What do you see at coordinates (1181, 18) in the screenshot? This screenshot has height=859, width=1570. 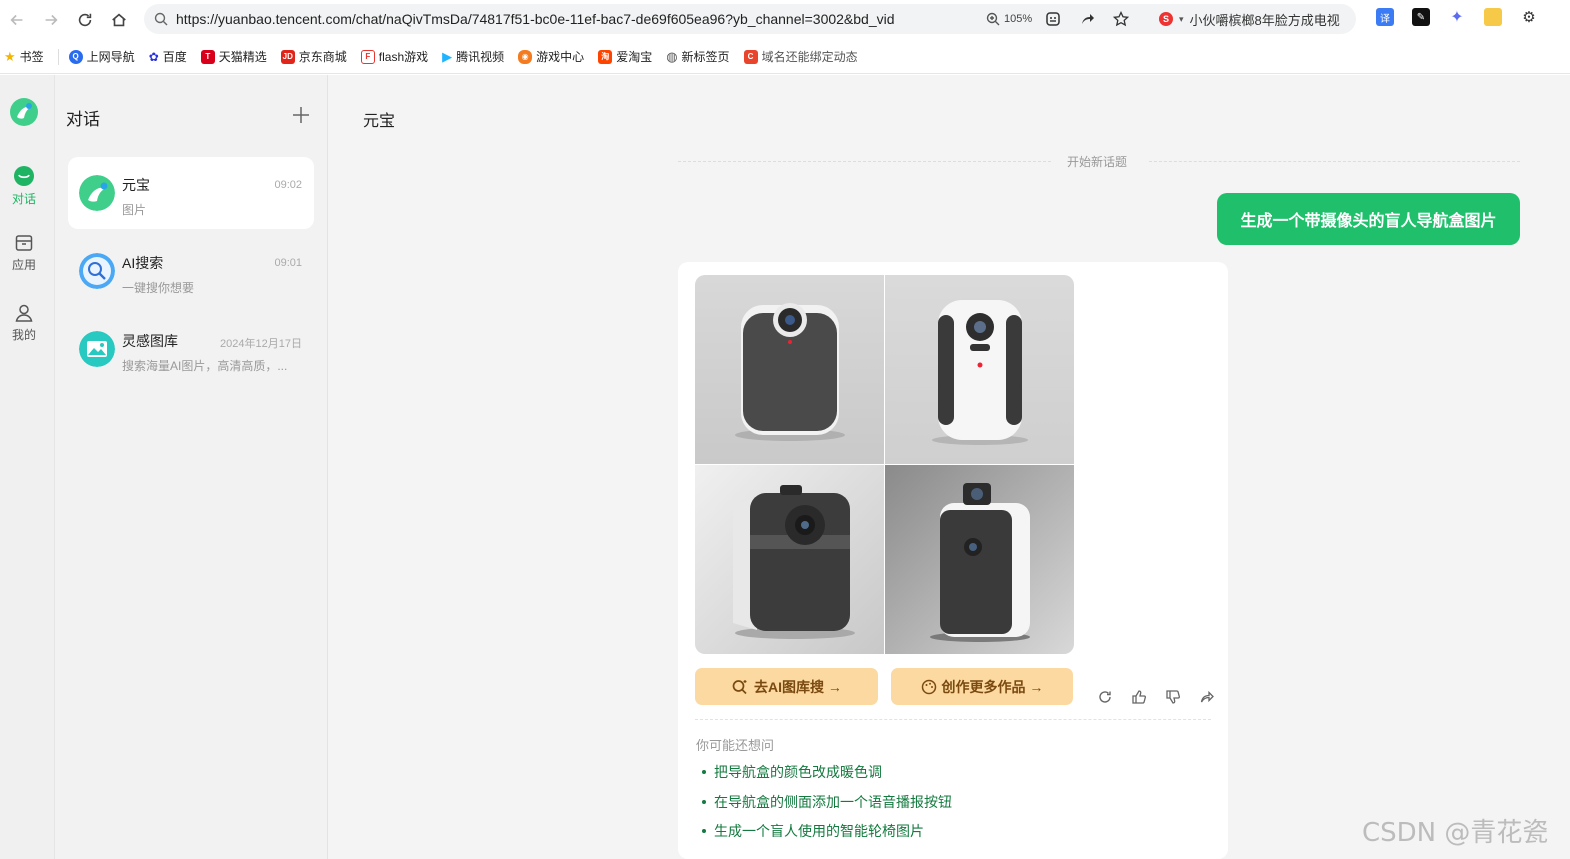 I see `chevron-down-icon: ▾` at bounding box center [1181, 18].